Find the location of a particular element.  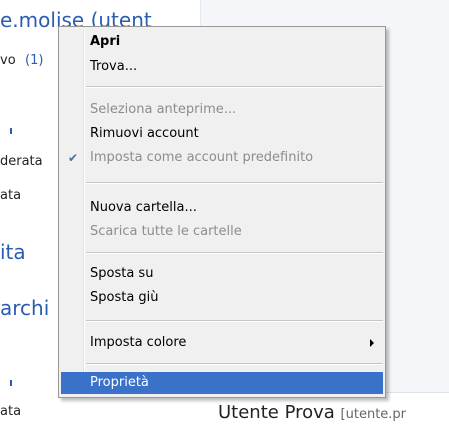

checkmark-icon: ✔ is located at coordinates (73, 158).